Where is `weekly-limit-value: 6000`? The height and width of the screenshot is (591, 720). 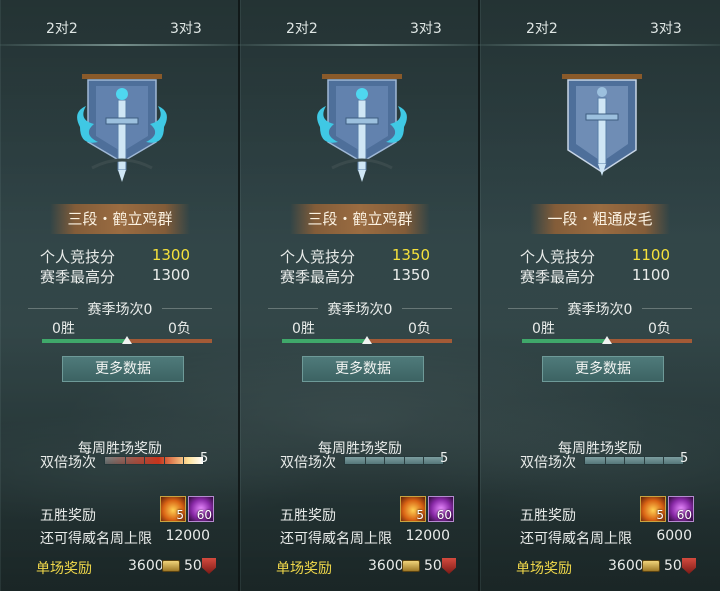 weekly-limit-value: 6000 is located at coordinates (674, 536).